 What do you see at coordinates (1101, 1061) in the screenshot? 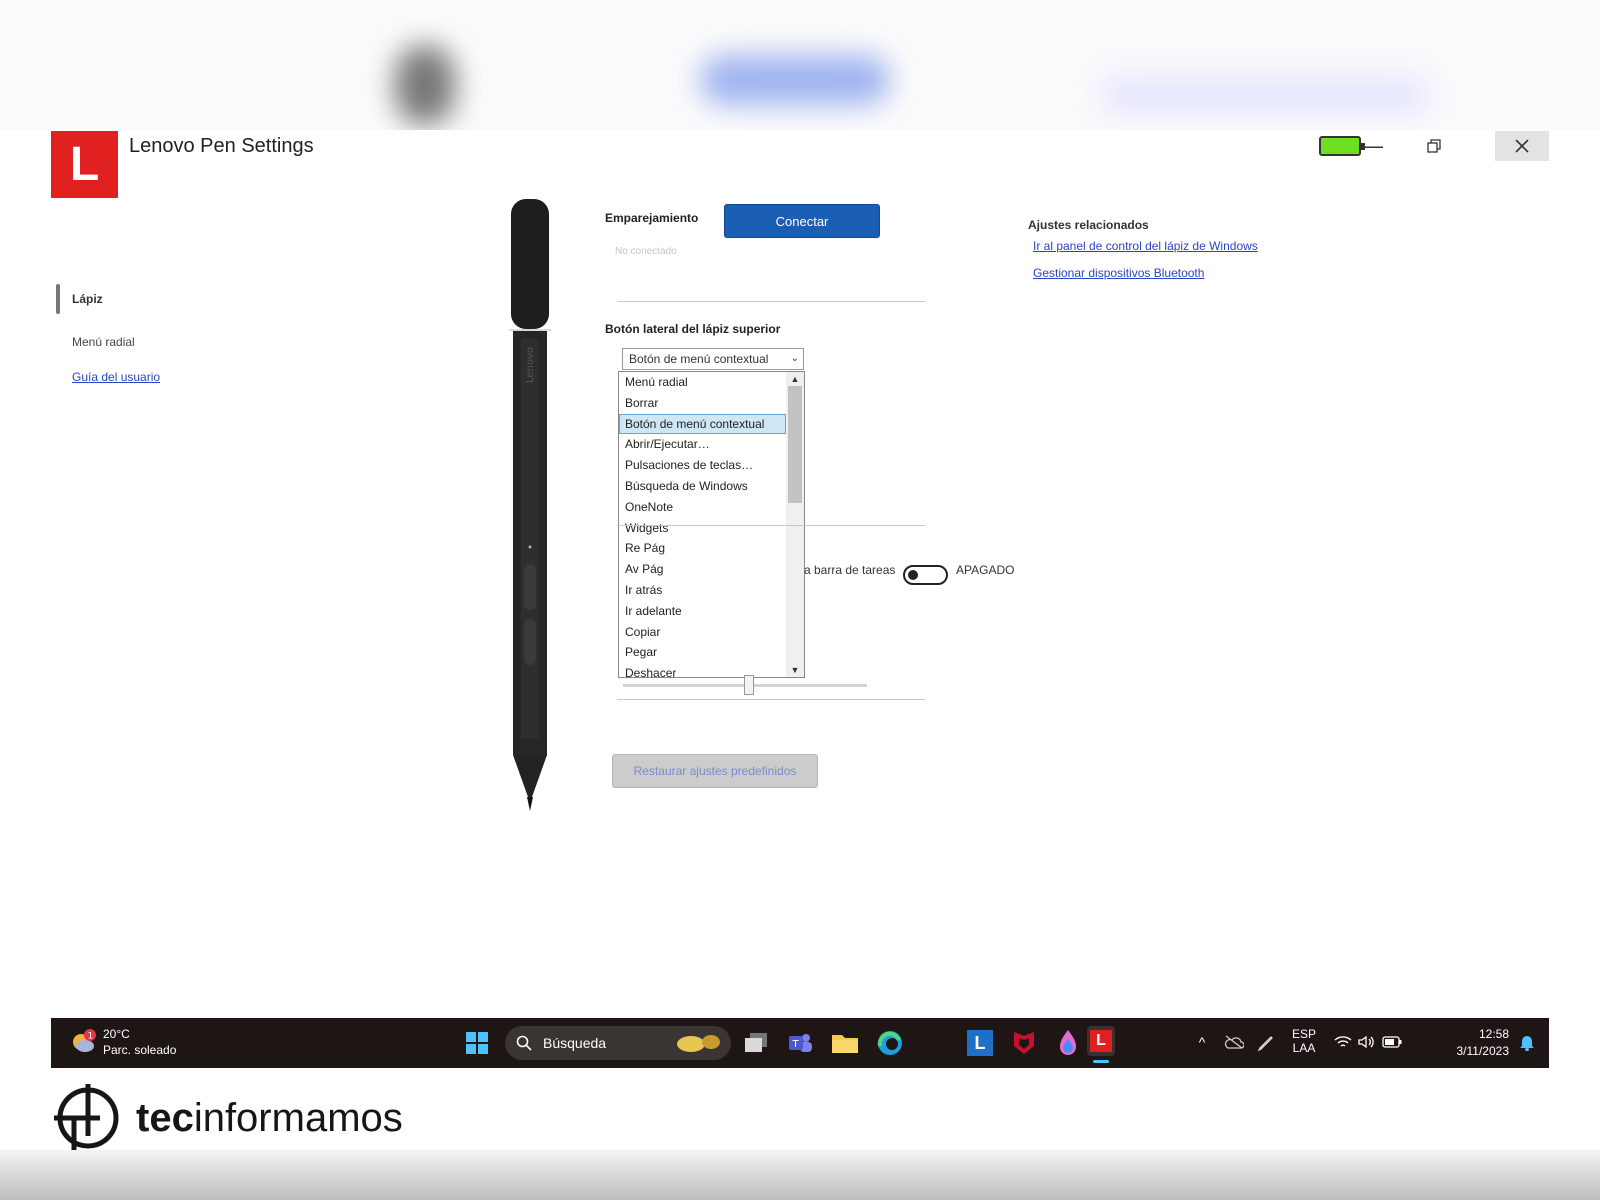
I see `active-app-indicator` at bounding box center [1101, 1061].